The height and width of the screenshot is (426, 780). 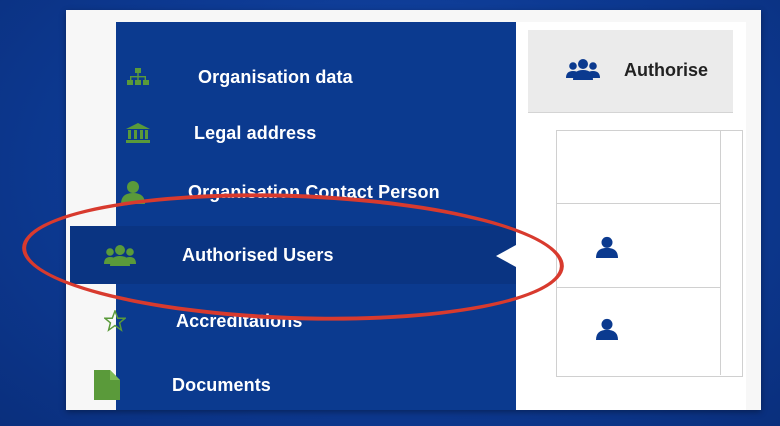 I want to click on table-header, so click(x=639, y=167).